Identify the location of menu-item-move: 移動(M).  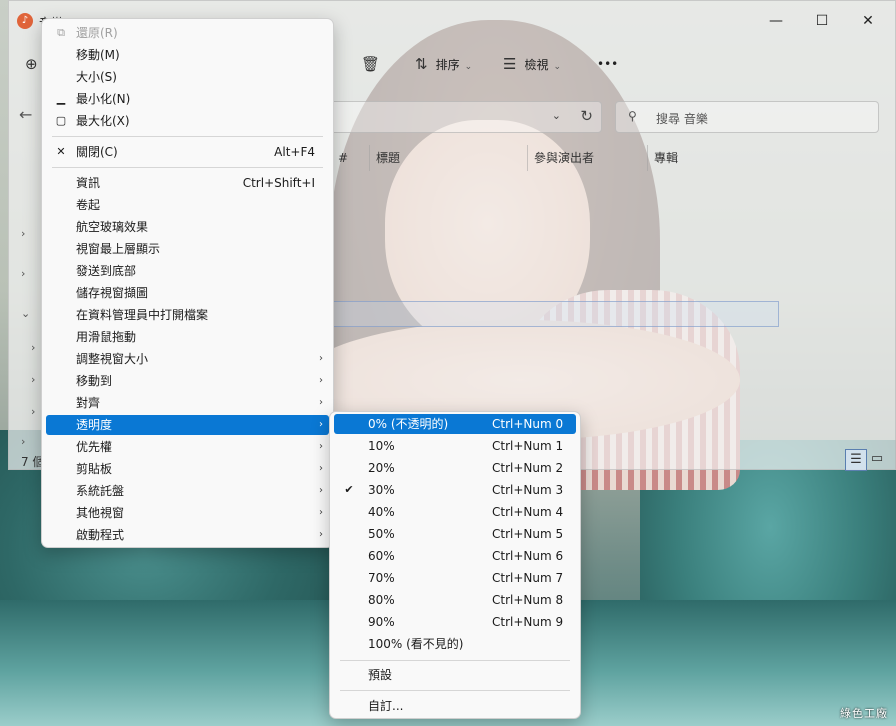
(187, 55).